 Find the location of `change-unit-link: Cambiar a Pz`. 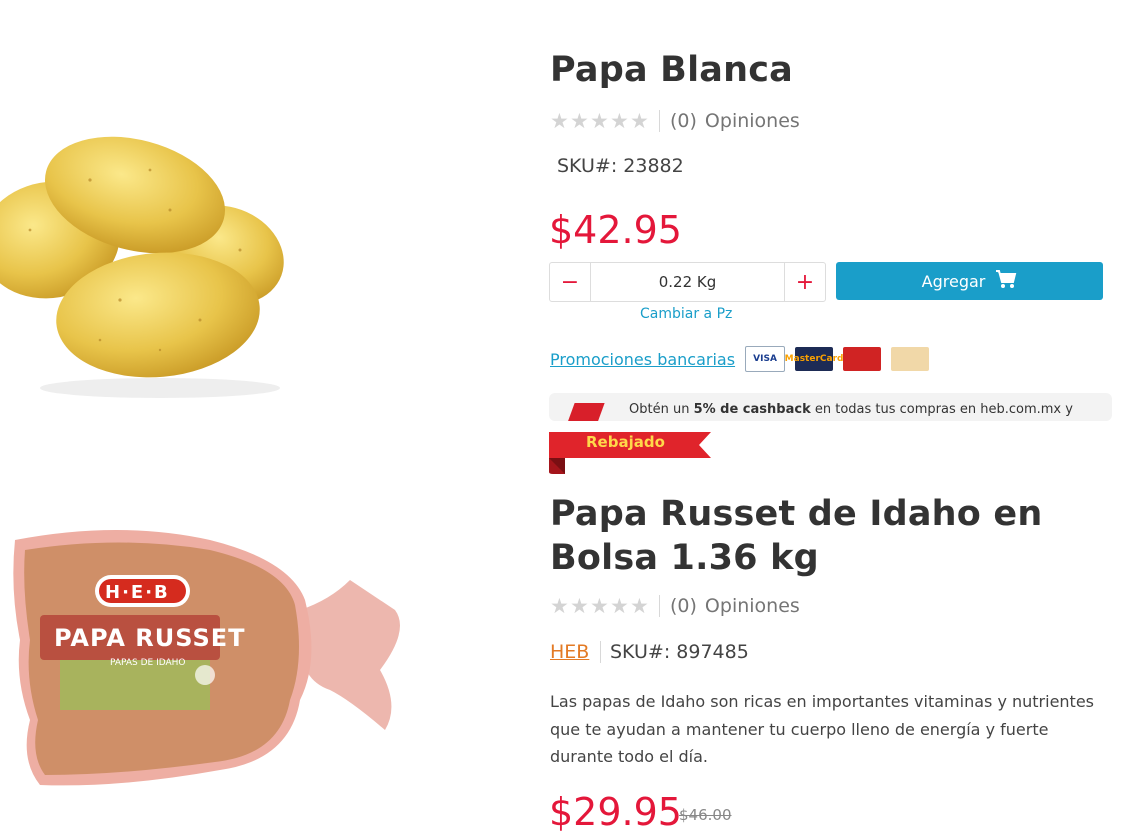

change-unit-link: Cambiar a Pz is located at coordinates (686, 314).